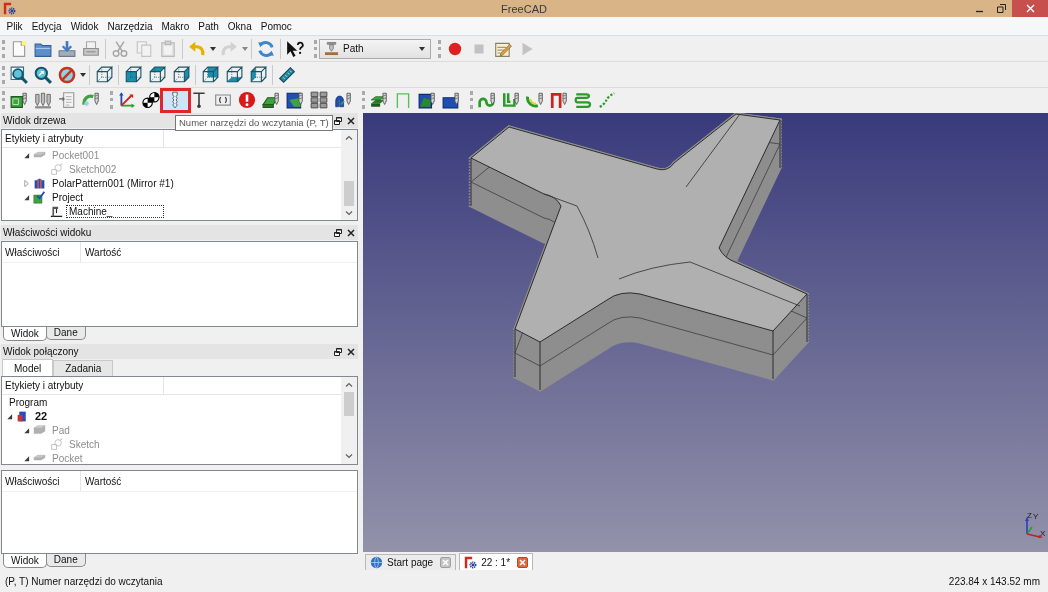  What do you see at coordinates (375, 48) in the screenshot?
I see `workbench-selector: Path` at bounding box center [375, 48].